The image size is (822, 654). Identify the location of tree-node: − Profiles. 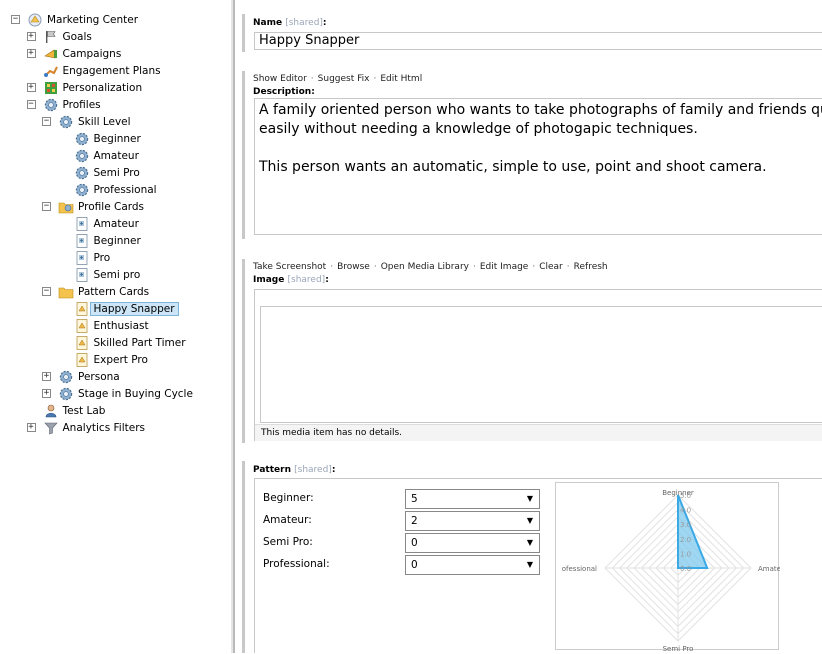
(65, 104).